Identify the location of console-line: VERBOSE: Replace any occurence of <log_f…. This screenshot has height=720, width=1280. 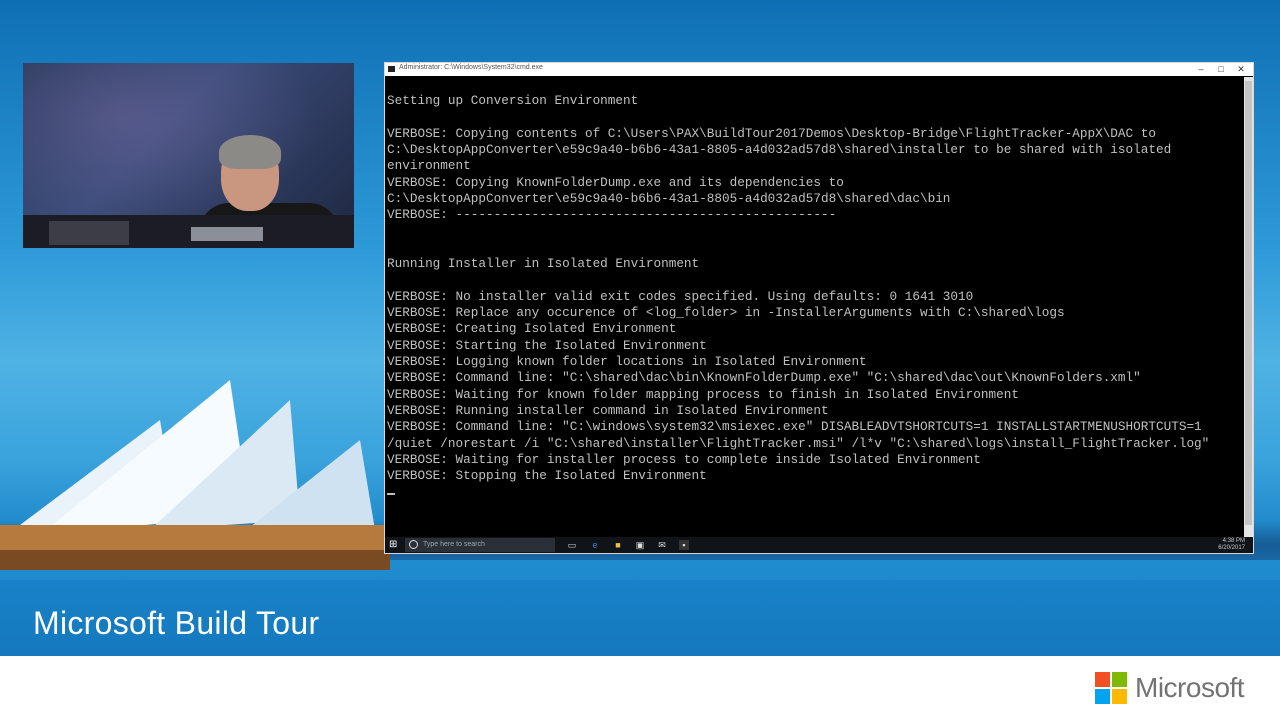
(726, 313).